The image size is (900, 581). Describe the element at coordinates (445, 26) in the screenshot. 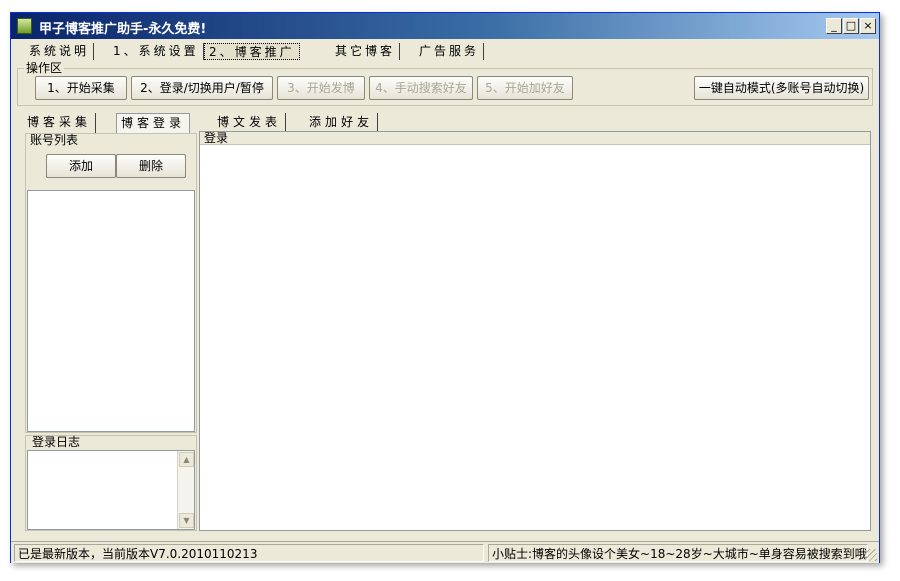

I see `title-bar: 甲子博客推广助手-永久免费! _ □ ×` at that location.